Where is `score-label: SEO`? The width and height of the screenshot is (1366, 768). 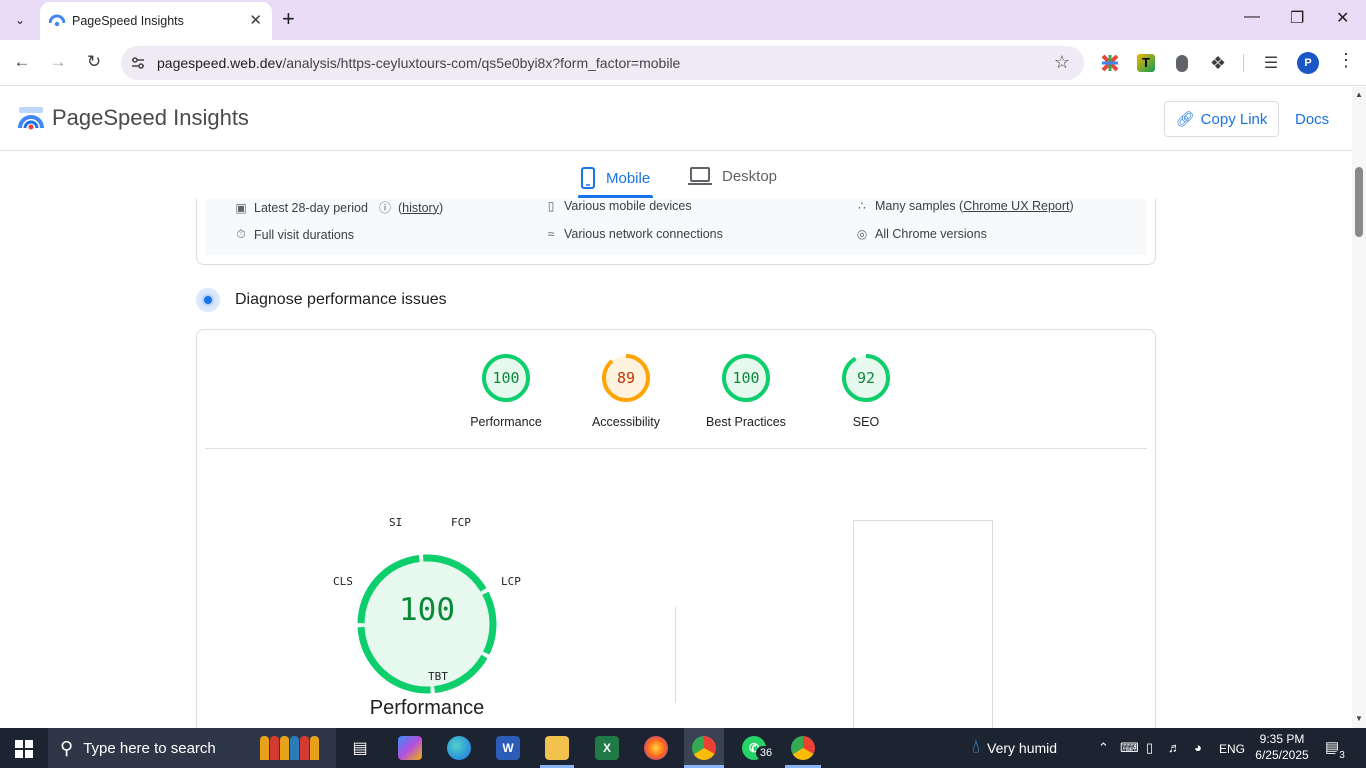
score-label: SEO is located at coordinates (866, 422).